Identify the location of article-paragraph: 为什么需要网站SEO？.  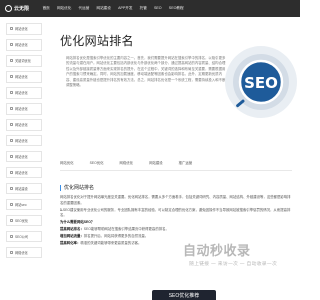
(176, 223).